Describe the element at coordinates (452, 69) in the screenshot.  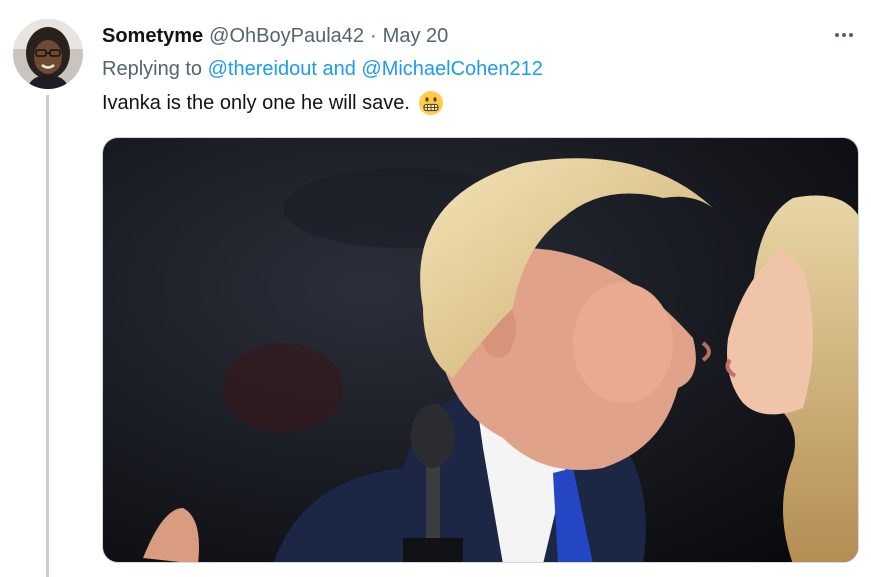
I see `mention-michaelcohen212: @MichaelCohen212` at that location.